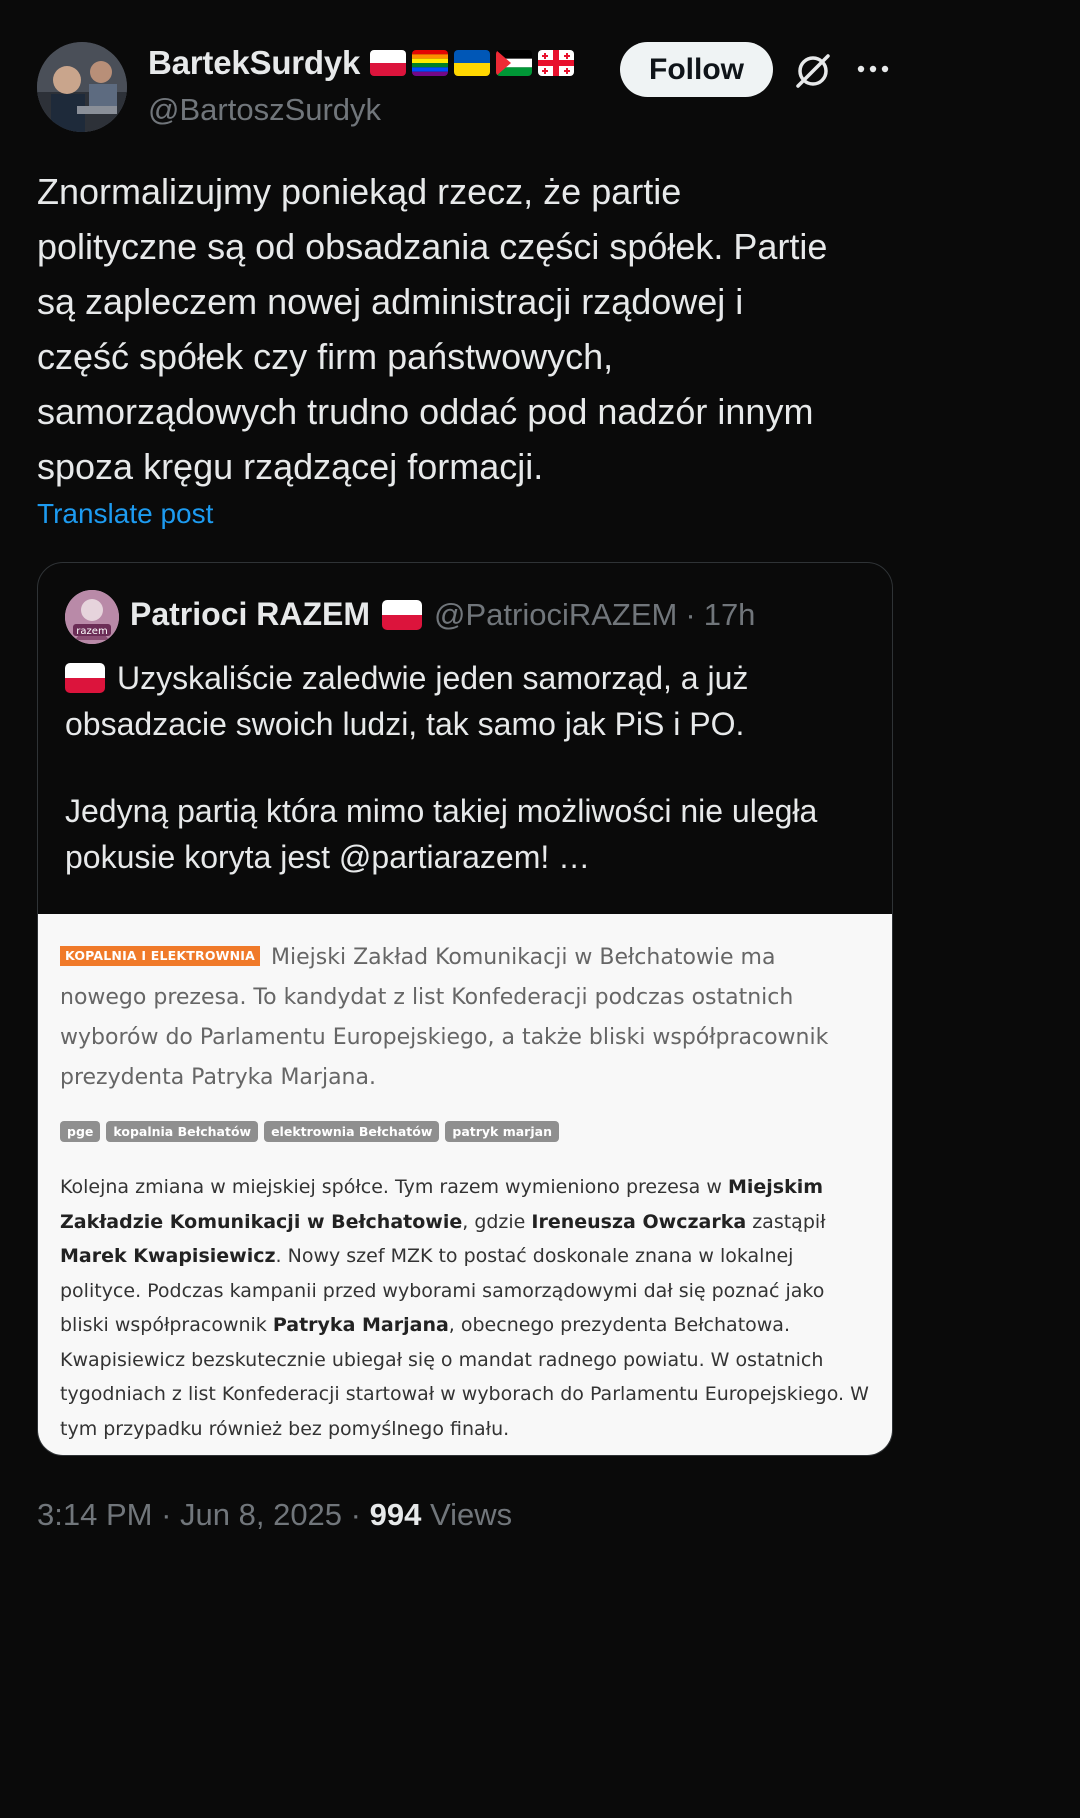  What do you see at coordinates (80, 1131) in the screenshot?
I see `tag-pill: pge` at bounding box center [80, 1131].